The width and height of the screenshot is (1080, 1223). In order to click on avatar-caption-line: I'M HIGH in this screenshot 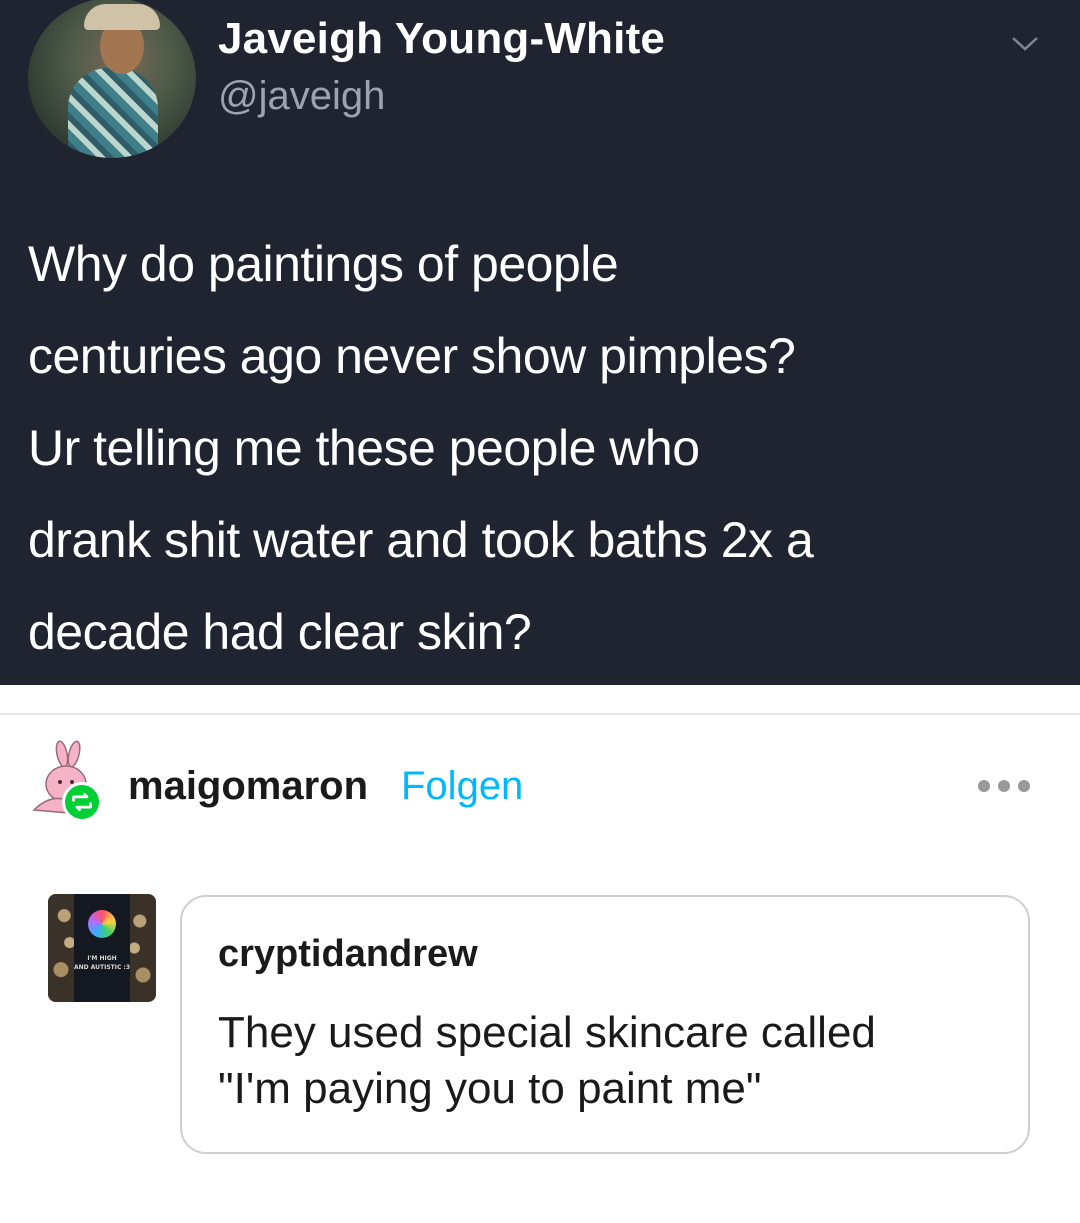, I will do `click(102, 958)`.